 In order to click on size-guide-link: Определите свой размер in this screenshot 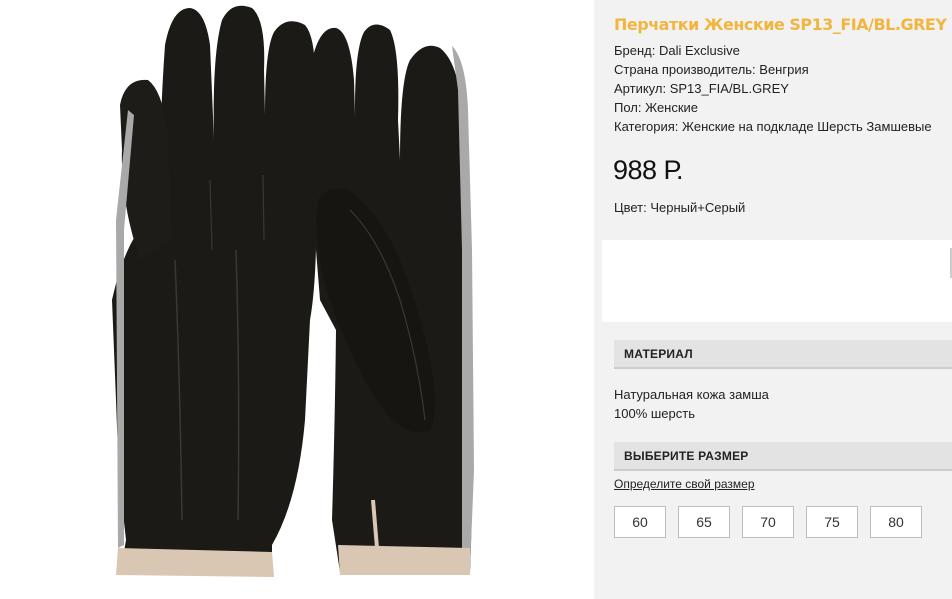, I will do `click(684, 484)`.